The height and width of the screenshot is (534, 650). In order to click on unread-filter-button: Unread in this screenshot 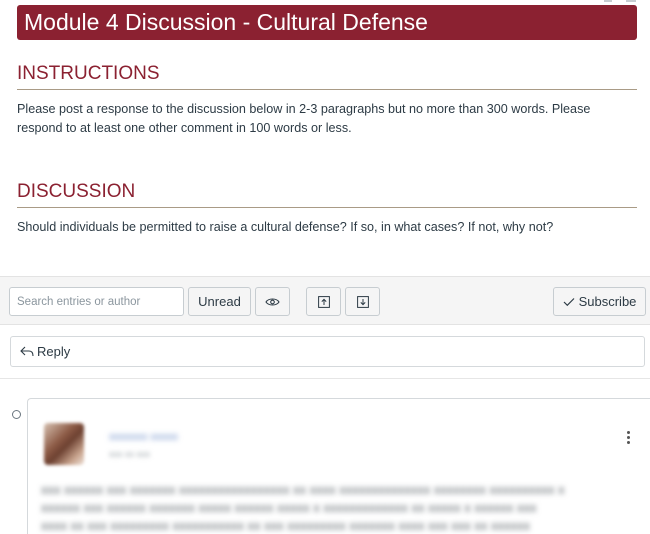, I will do `click(219, 301)`.